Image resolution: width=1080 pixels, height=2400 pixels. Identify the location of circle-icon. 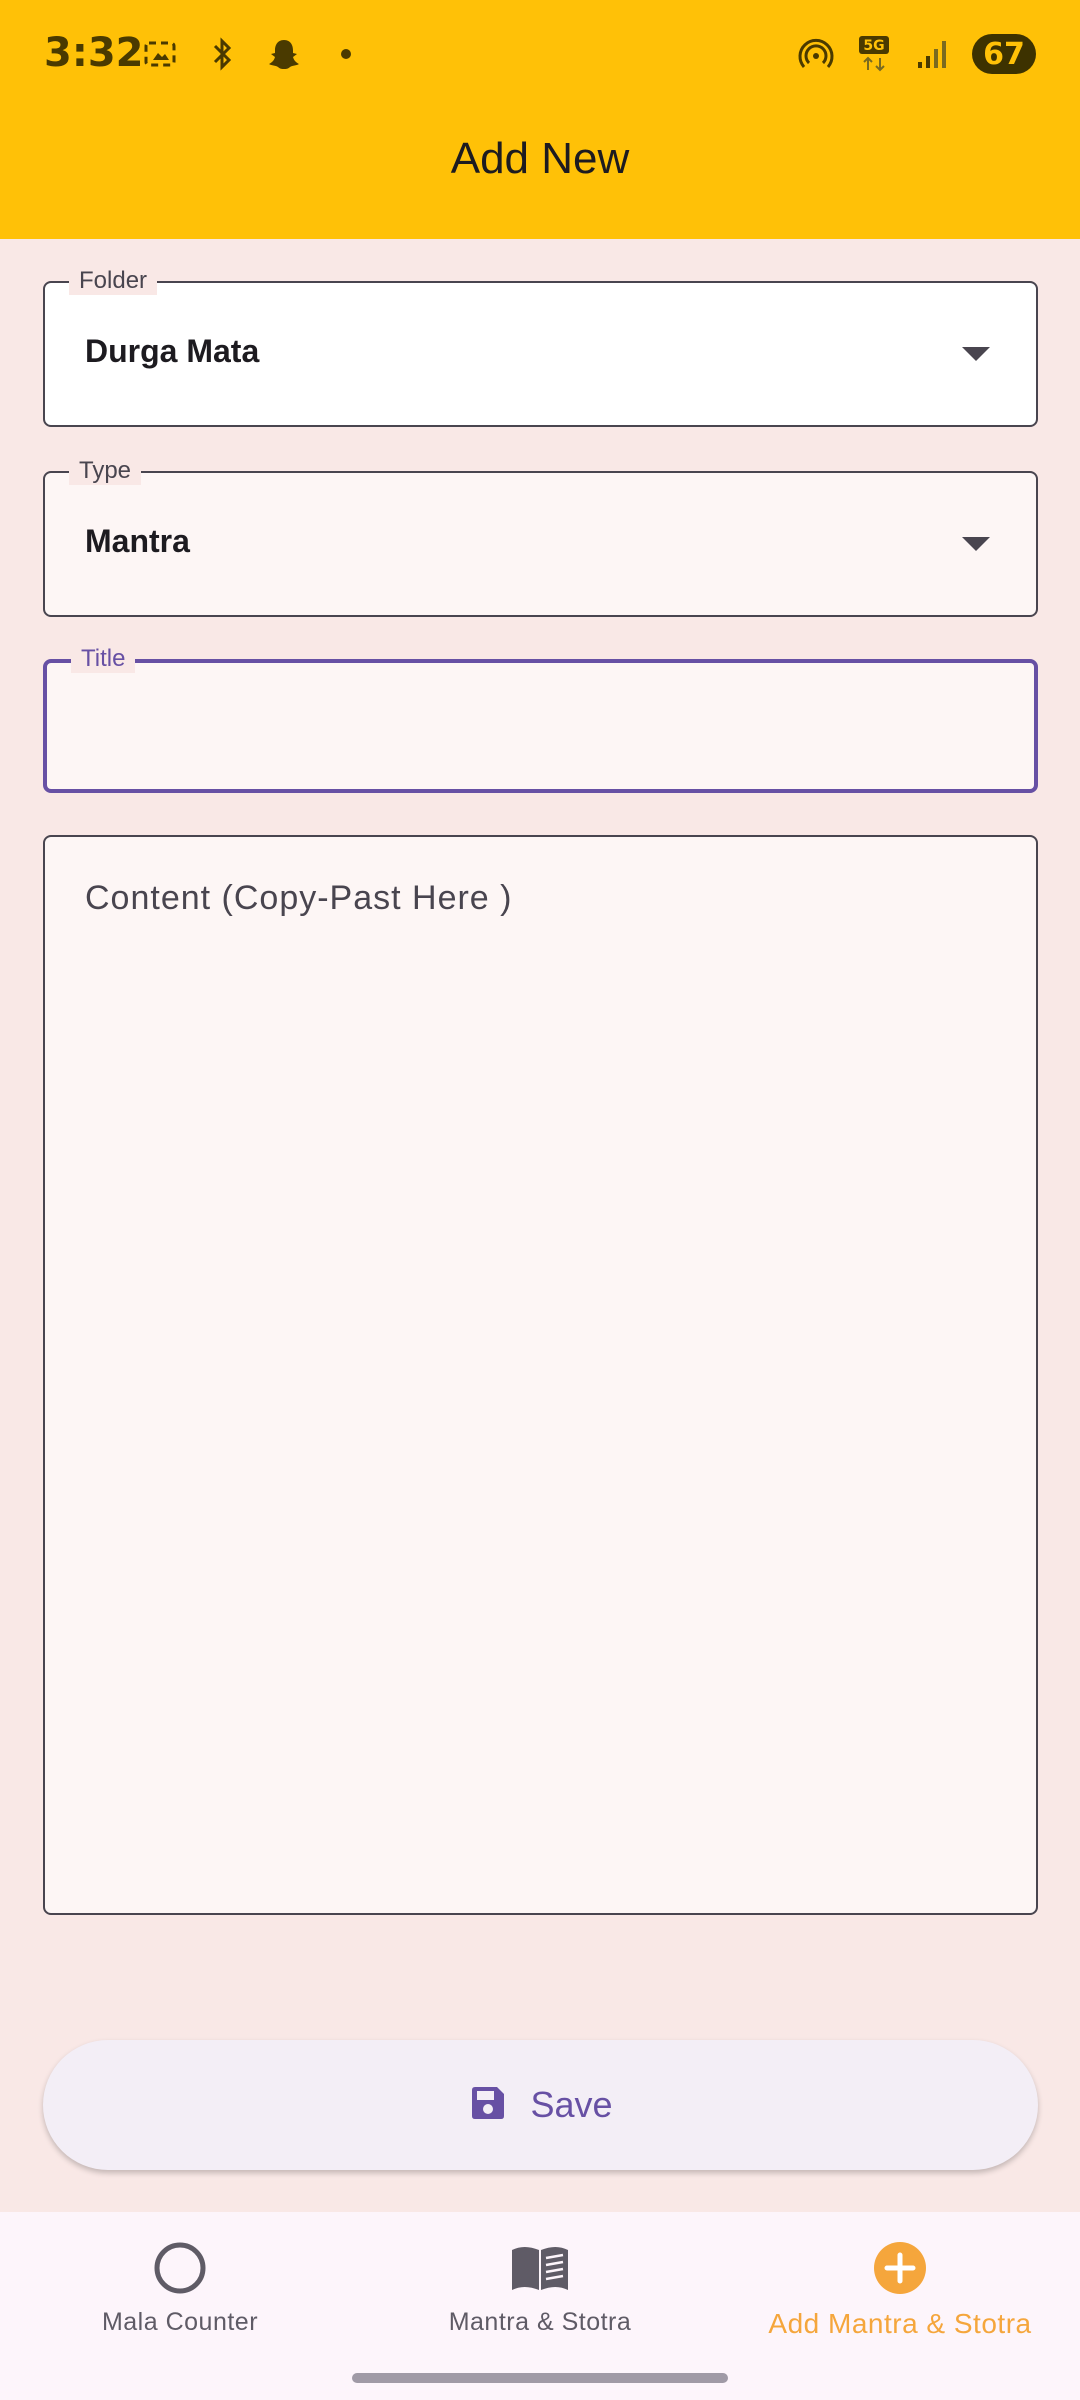
(180, 2268).